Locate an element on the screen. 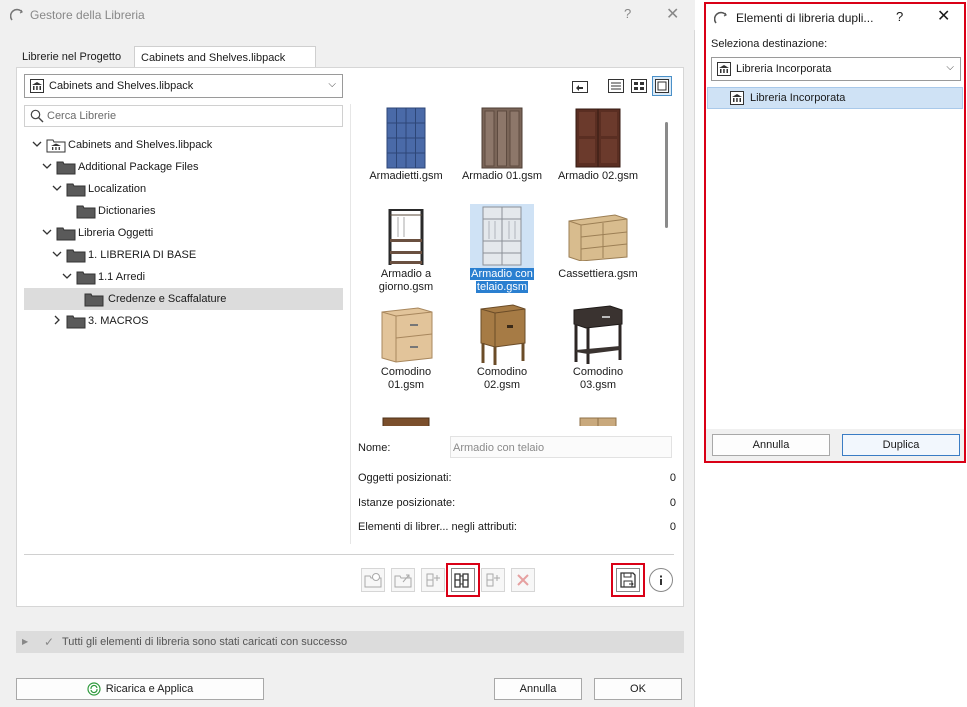 This screenshot has width=967, height=707. duplicate-button: Duplica is located at coordinates (901, 445).